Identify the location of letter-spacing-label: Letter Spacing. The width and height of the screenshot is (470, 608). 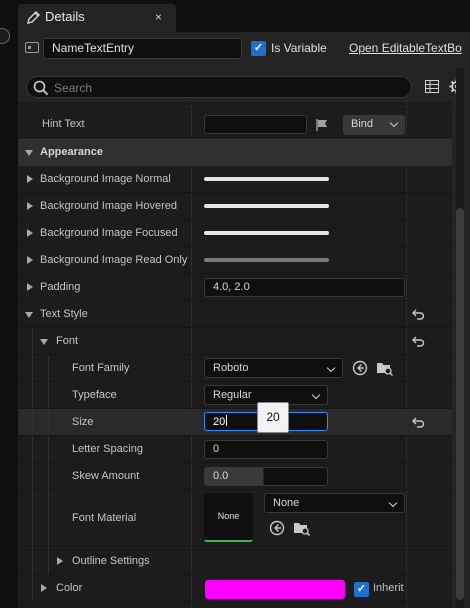
(107, 449).